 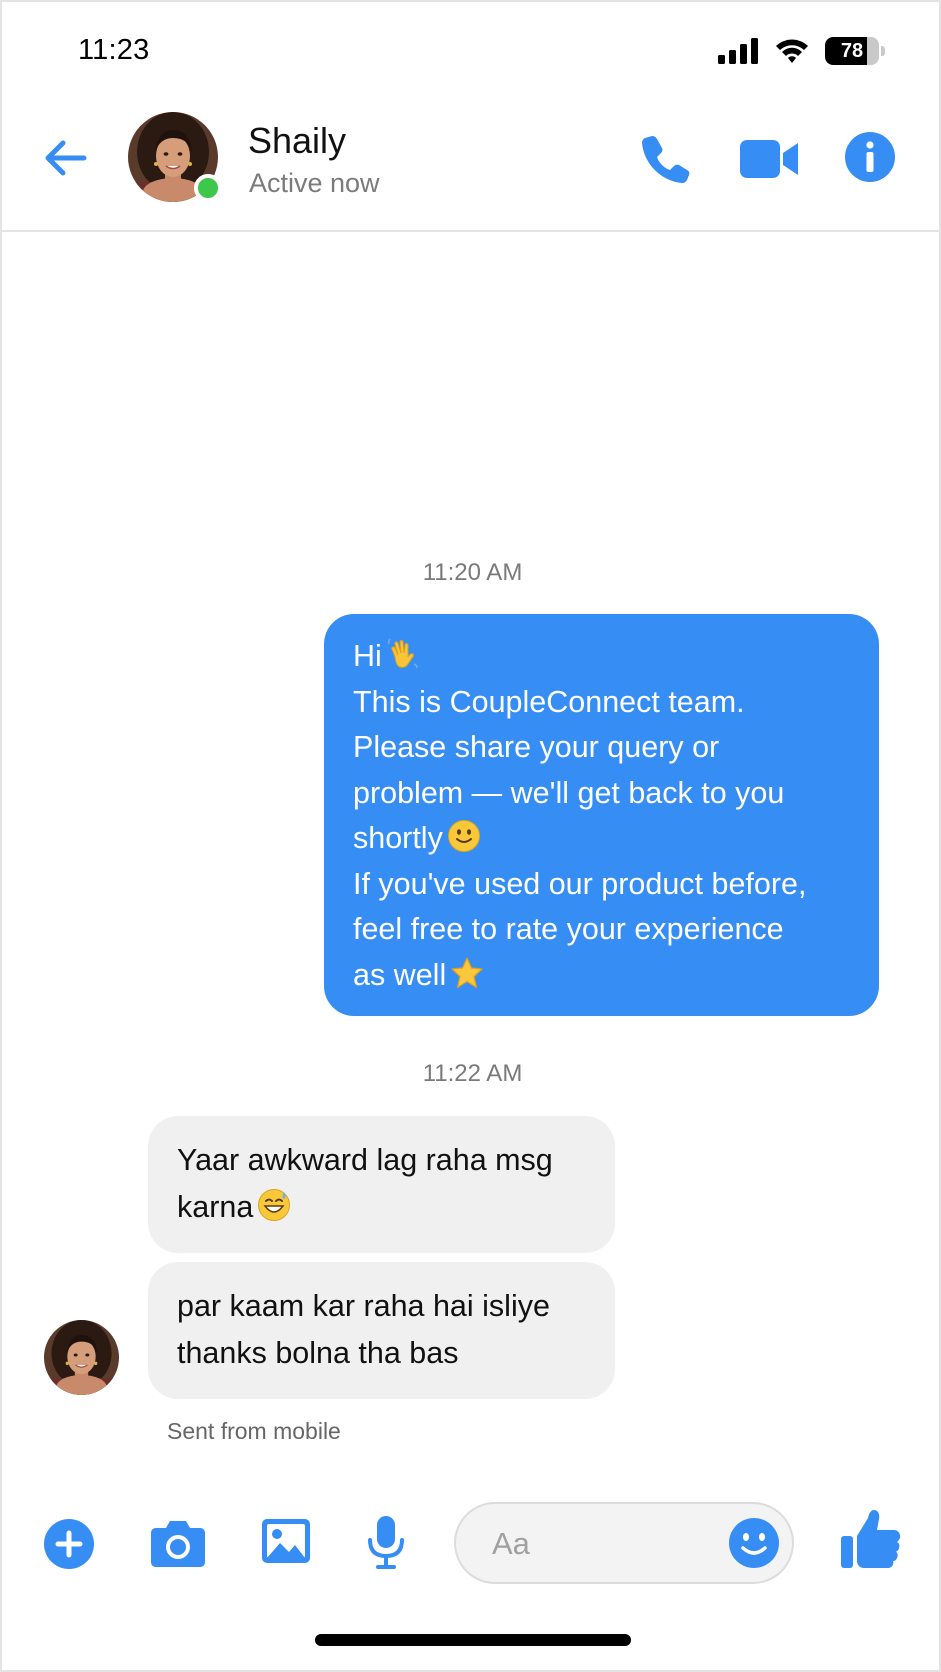 What do you see at coordinates (114, 50) in the screenshot?
I see `status-time: 11:23` at bounding box center [114, 50].